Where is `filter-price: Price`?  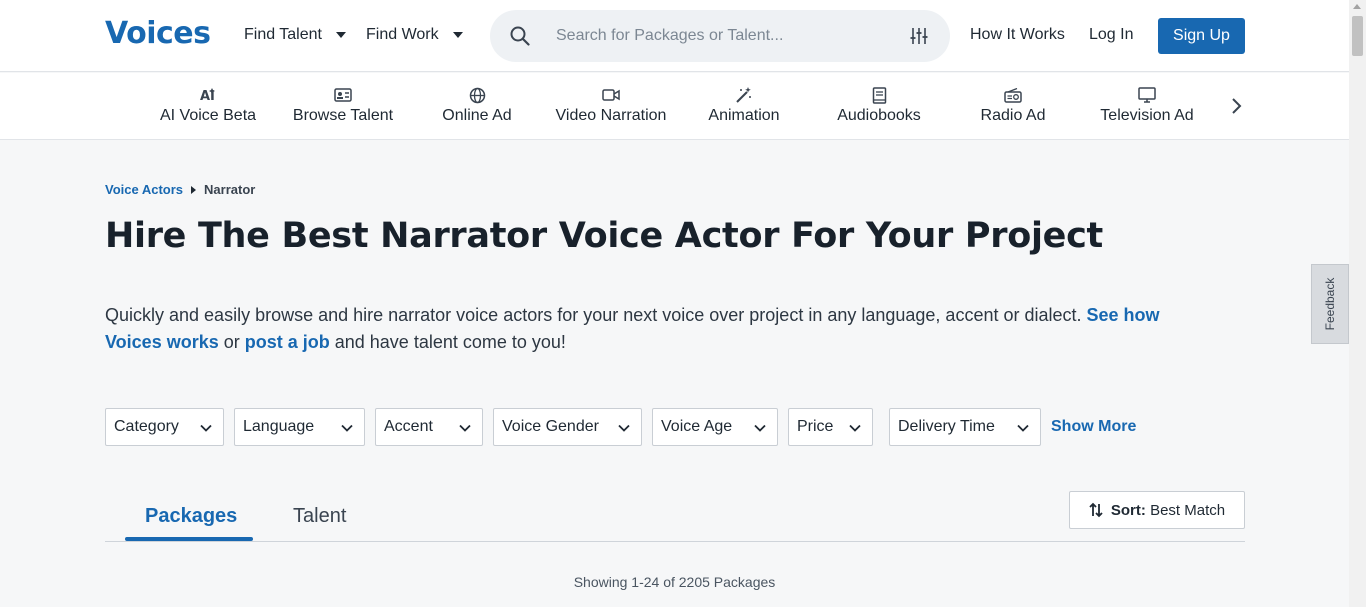
filter-price: Price is located at coordinates (830, 427).